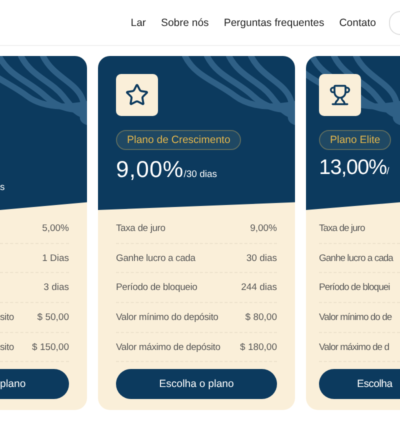  I want to click on row-label: Período de bloquei, so click(354, 288).